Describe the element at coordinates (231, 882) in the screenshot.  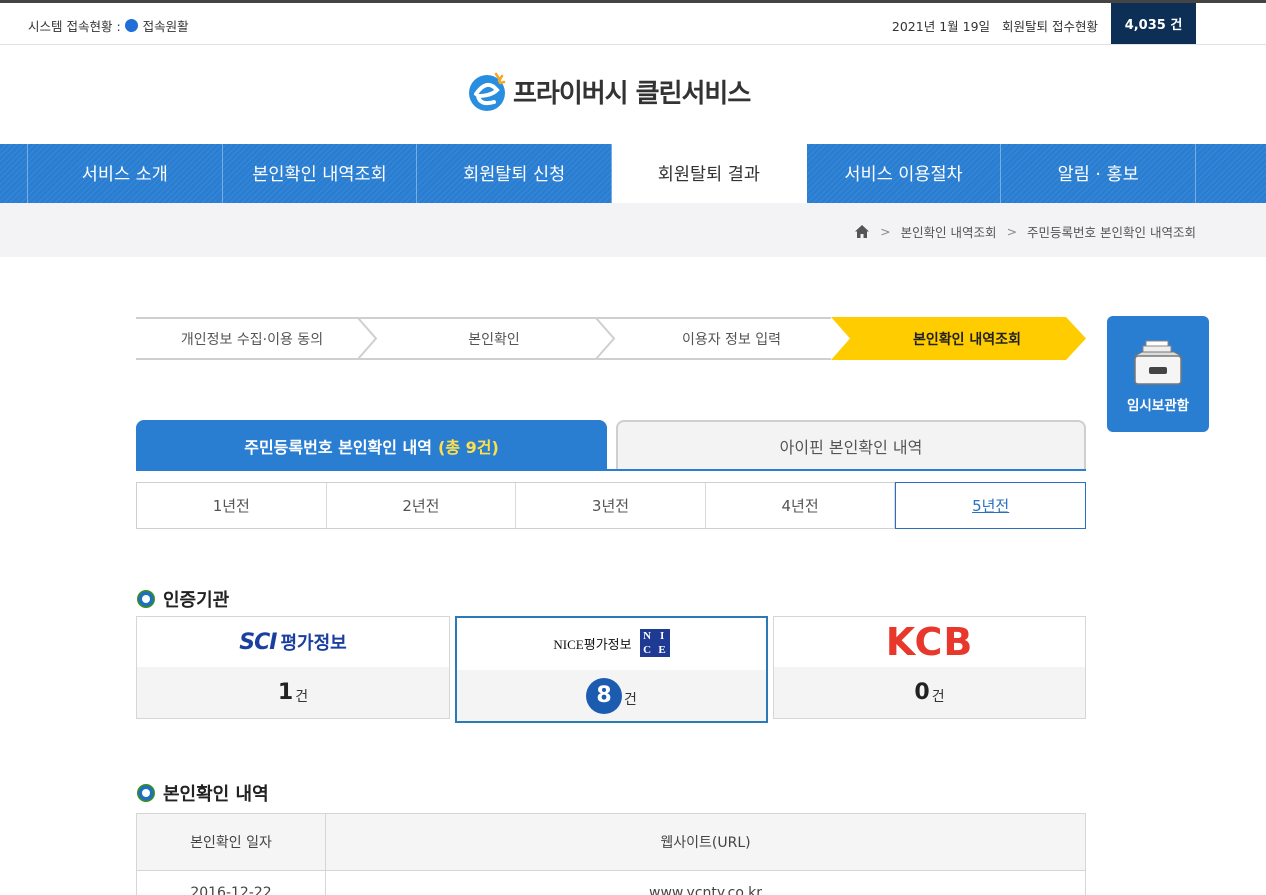
I see `cell-date: 2016-12-22` at that location.